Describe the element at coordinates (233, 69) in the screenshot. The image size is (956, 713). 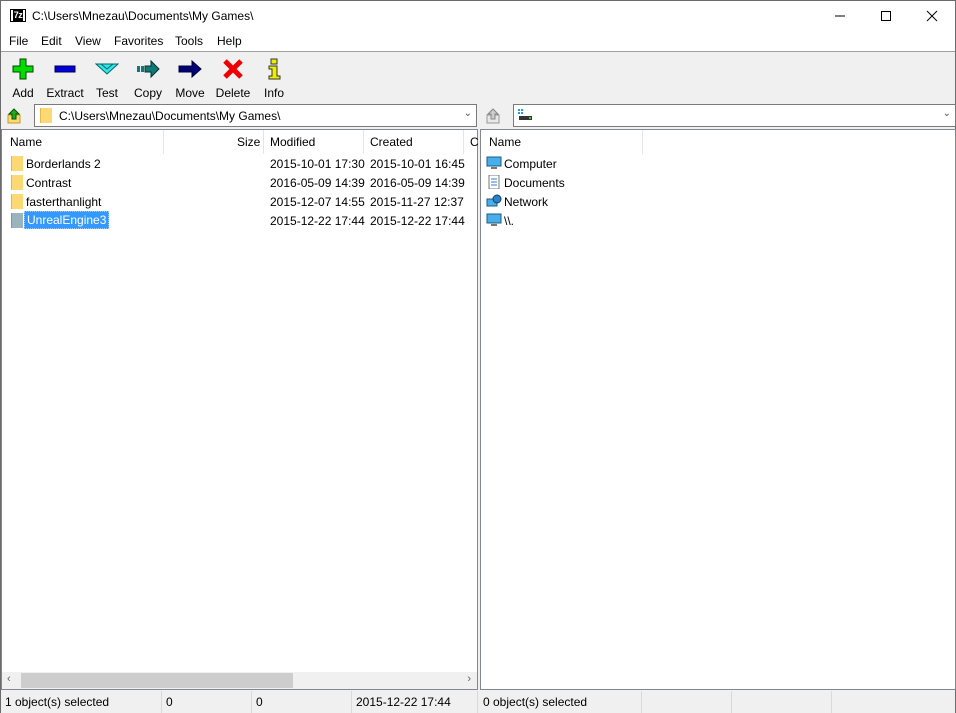
I see `delete-icon` at that location.